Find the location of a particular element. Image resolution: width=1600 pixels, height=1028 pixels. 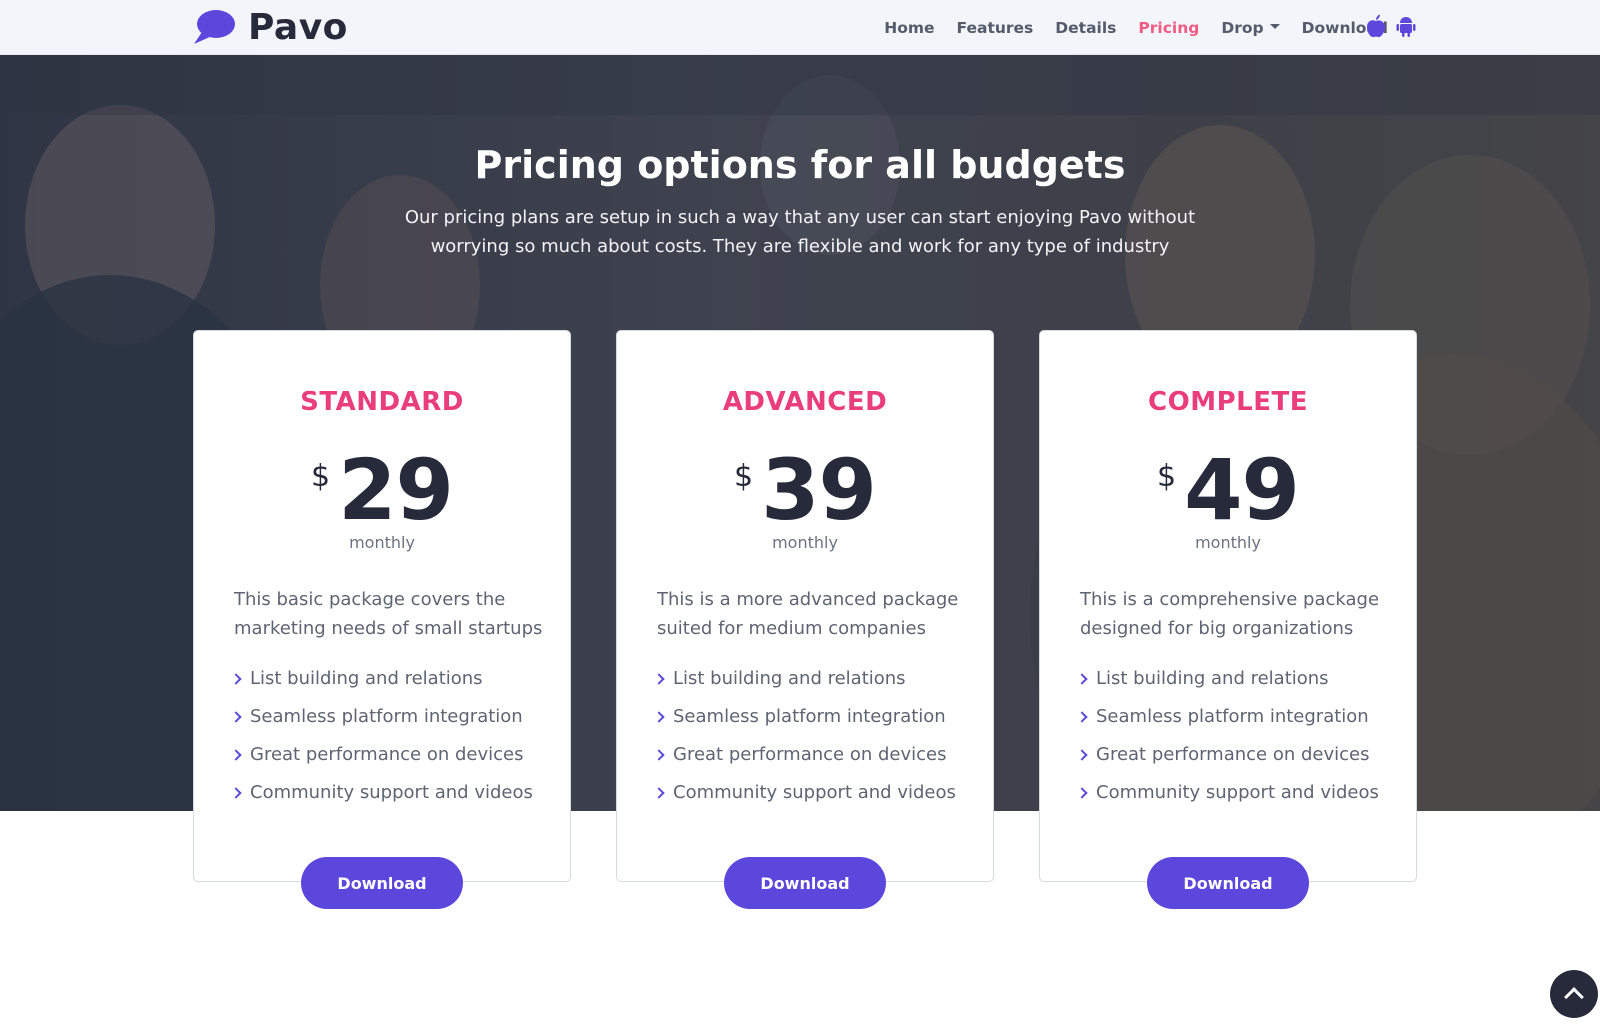

price-amount: 39 is located at coordinates (819, 490).